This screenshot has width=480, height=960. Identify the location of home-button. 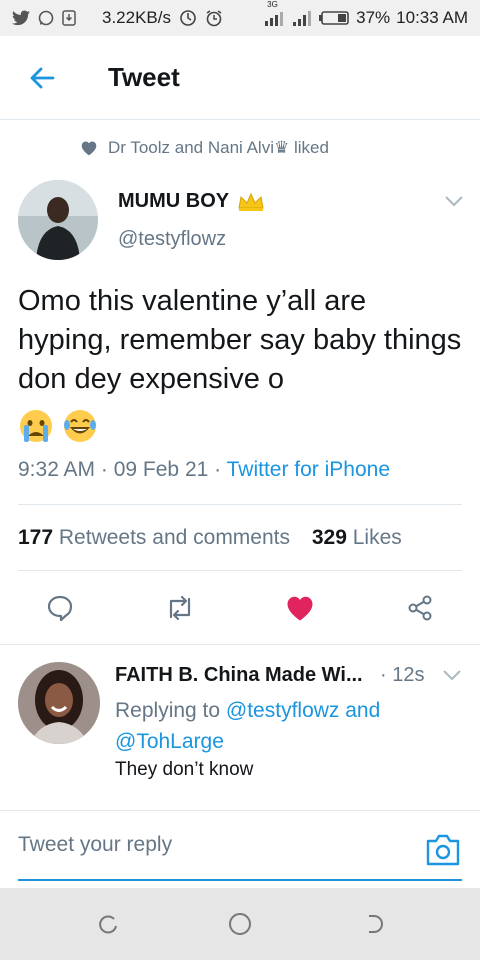
(240, 924).